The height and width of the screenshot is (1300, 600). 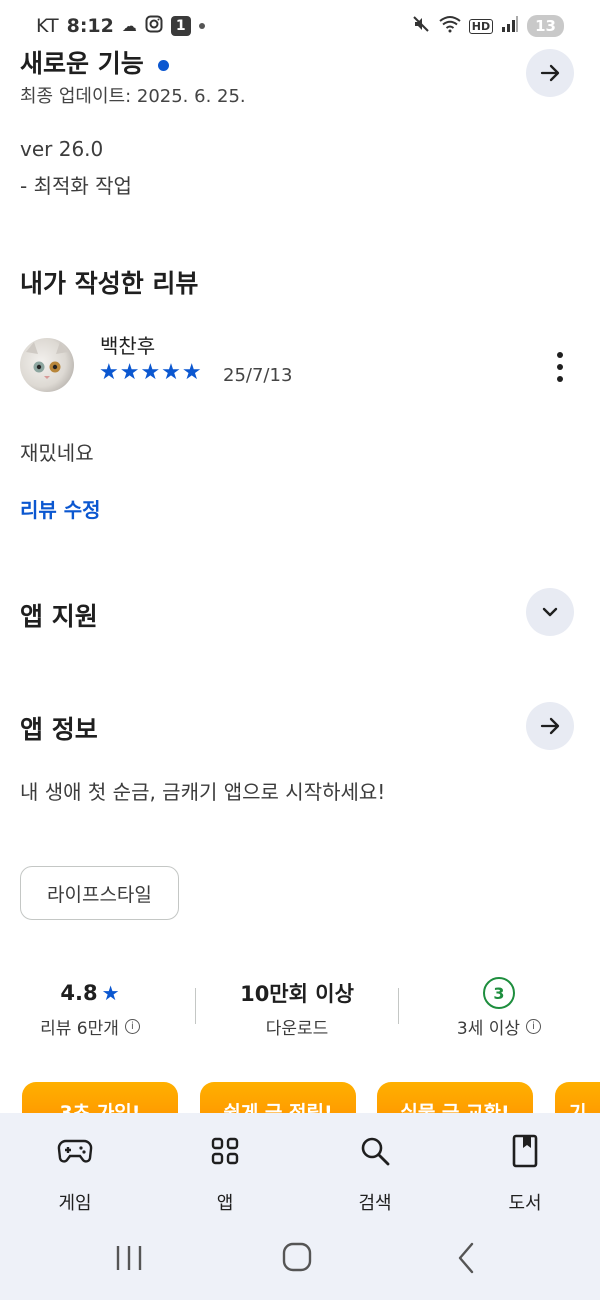 What do you see at coordinates (297, 1257) in the screenshot?
I see `home-icon` at bounding box center [297, 1257].